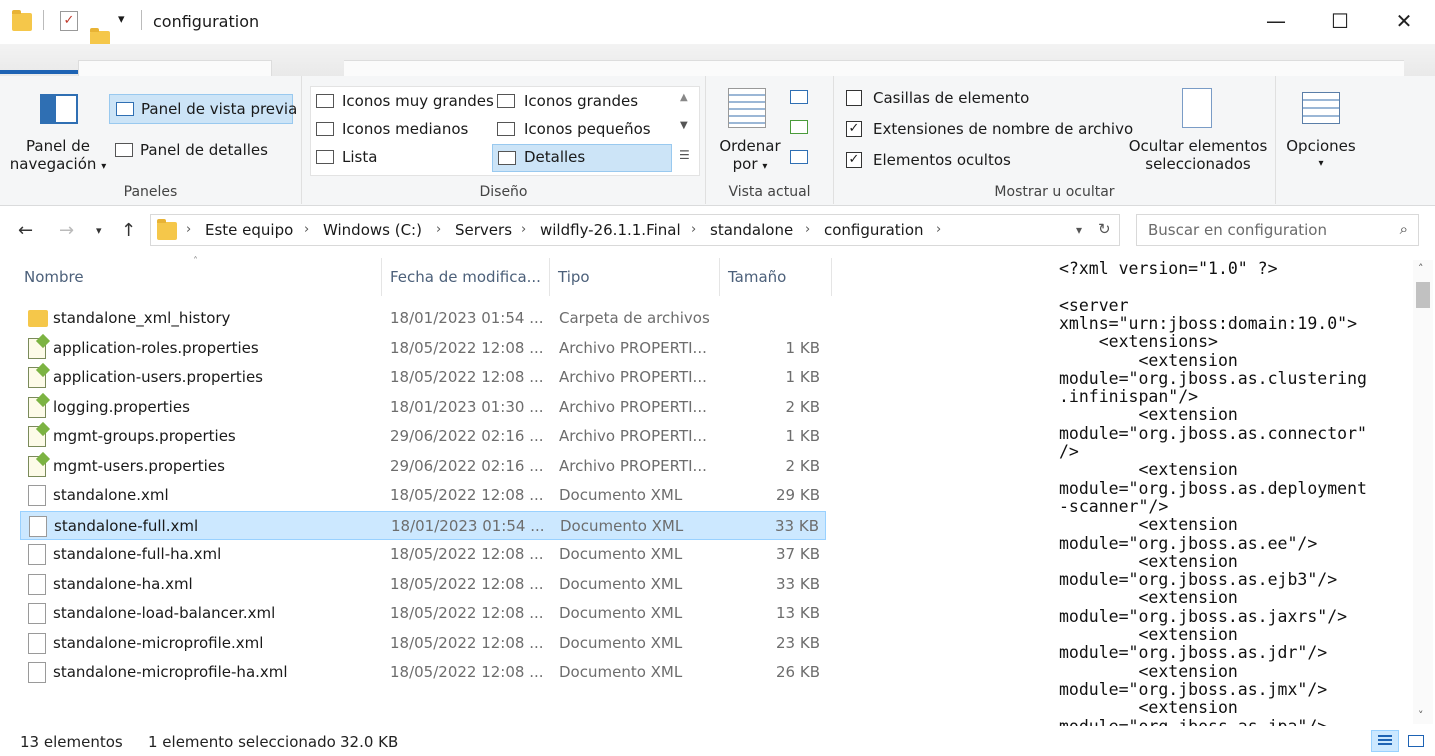 This screenshot has width=1435, height=756. I want to click on group-by-icon, so click(799, 97).